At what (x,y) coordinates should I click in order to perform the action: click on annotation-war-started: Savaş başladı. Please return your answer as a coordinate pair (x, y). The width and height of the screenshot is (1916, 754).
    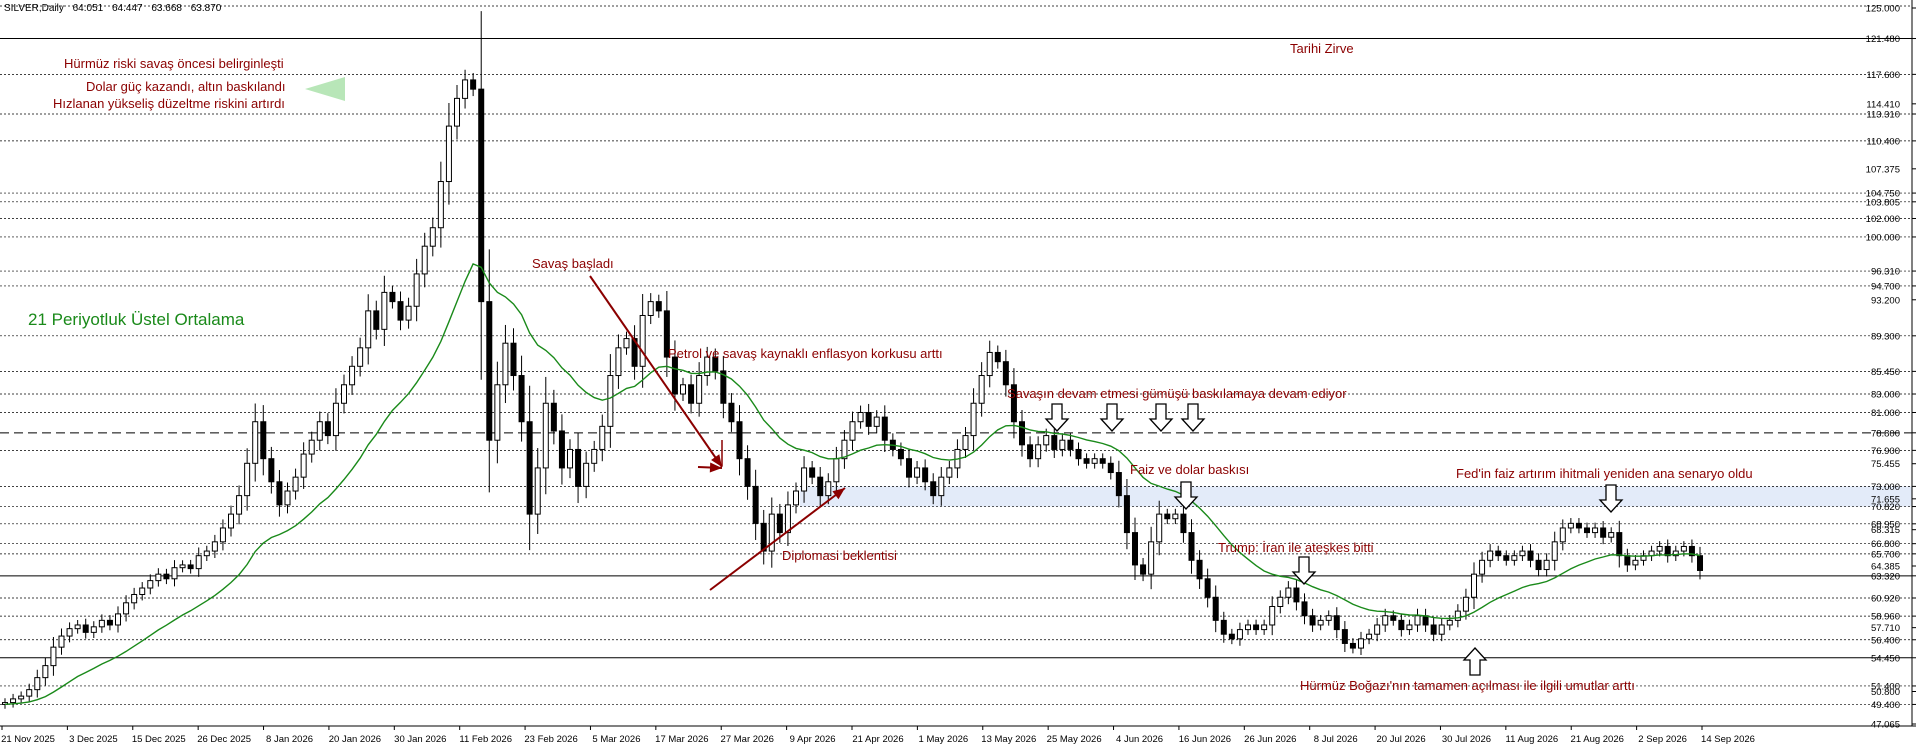
    Looking at the image, I should click on (573, 263).